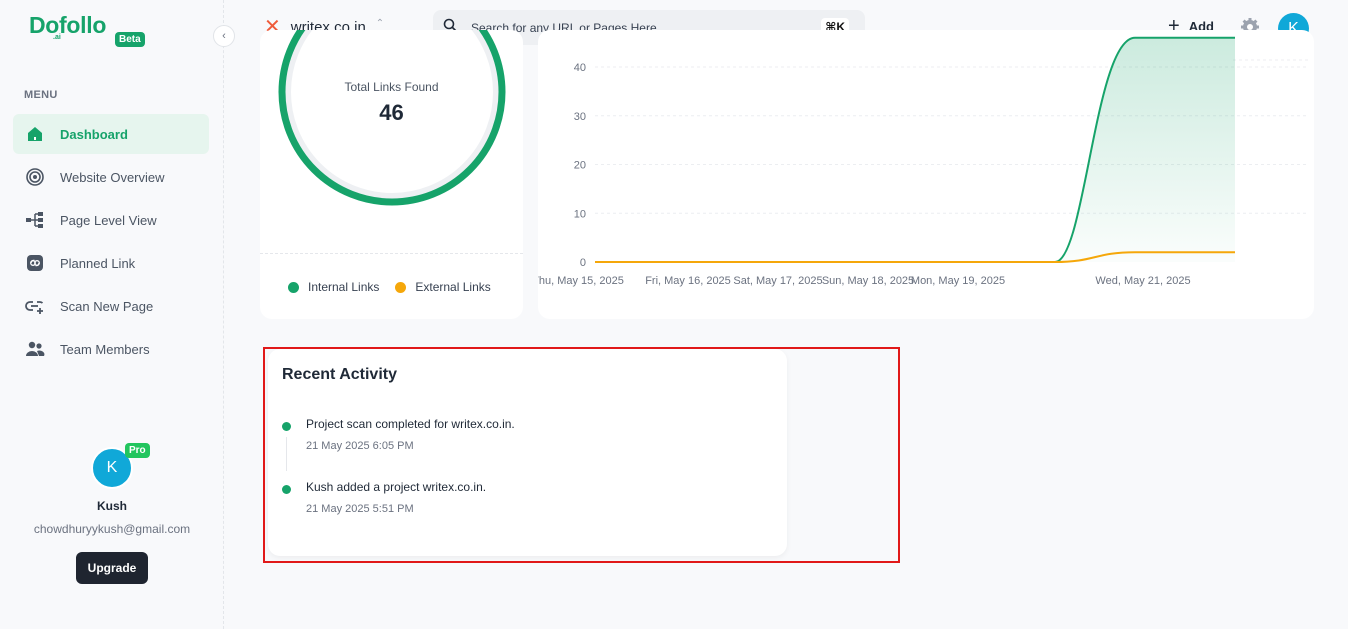 This screenshot has width=1348, height=629. Describe the element at coordinates (360, 446) in the screenshot. I see `activity-time: 21 May 2025 6:05 PM` at that location.